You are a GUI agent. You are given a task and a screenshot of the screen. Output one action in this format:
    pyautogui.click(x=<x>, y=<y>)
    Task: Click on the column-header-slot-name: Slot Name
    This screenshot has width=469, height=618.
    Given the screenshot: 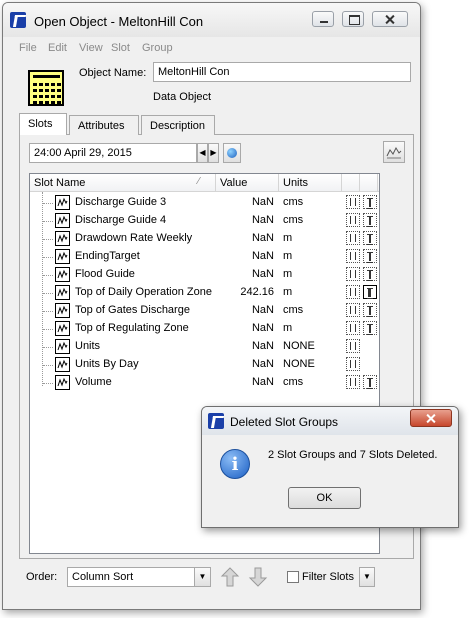 What is the action you would take?
    pyautogui.click(x=123, y=183)
    